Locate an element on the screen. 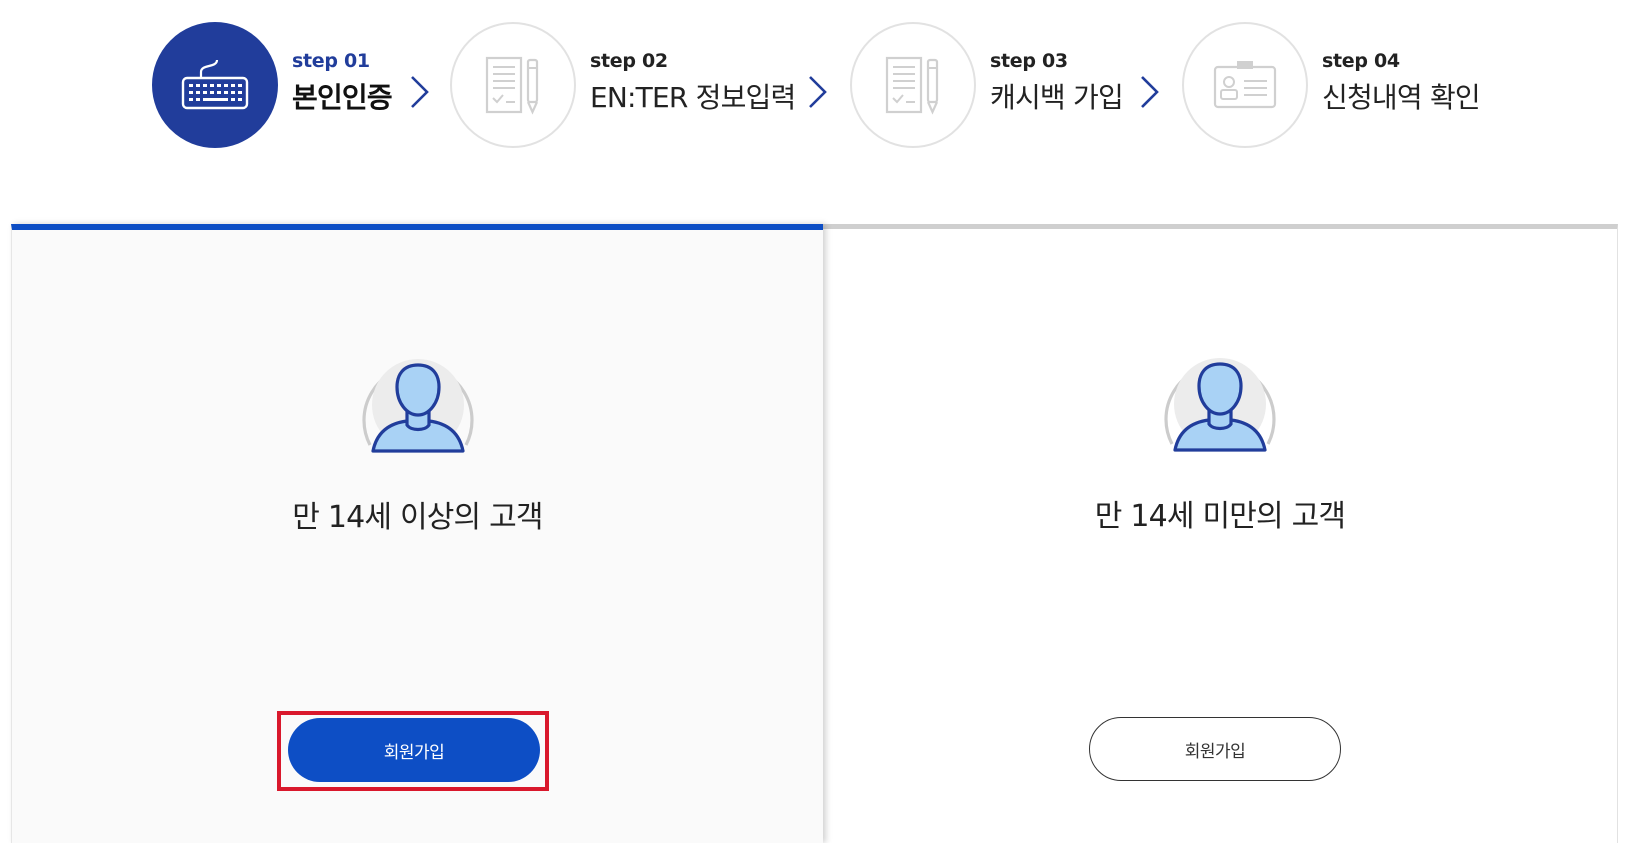 This screenshot has height=843, width=1641. step-3-number: step 03 is located at coordinates (1029, 61).